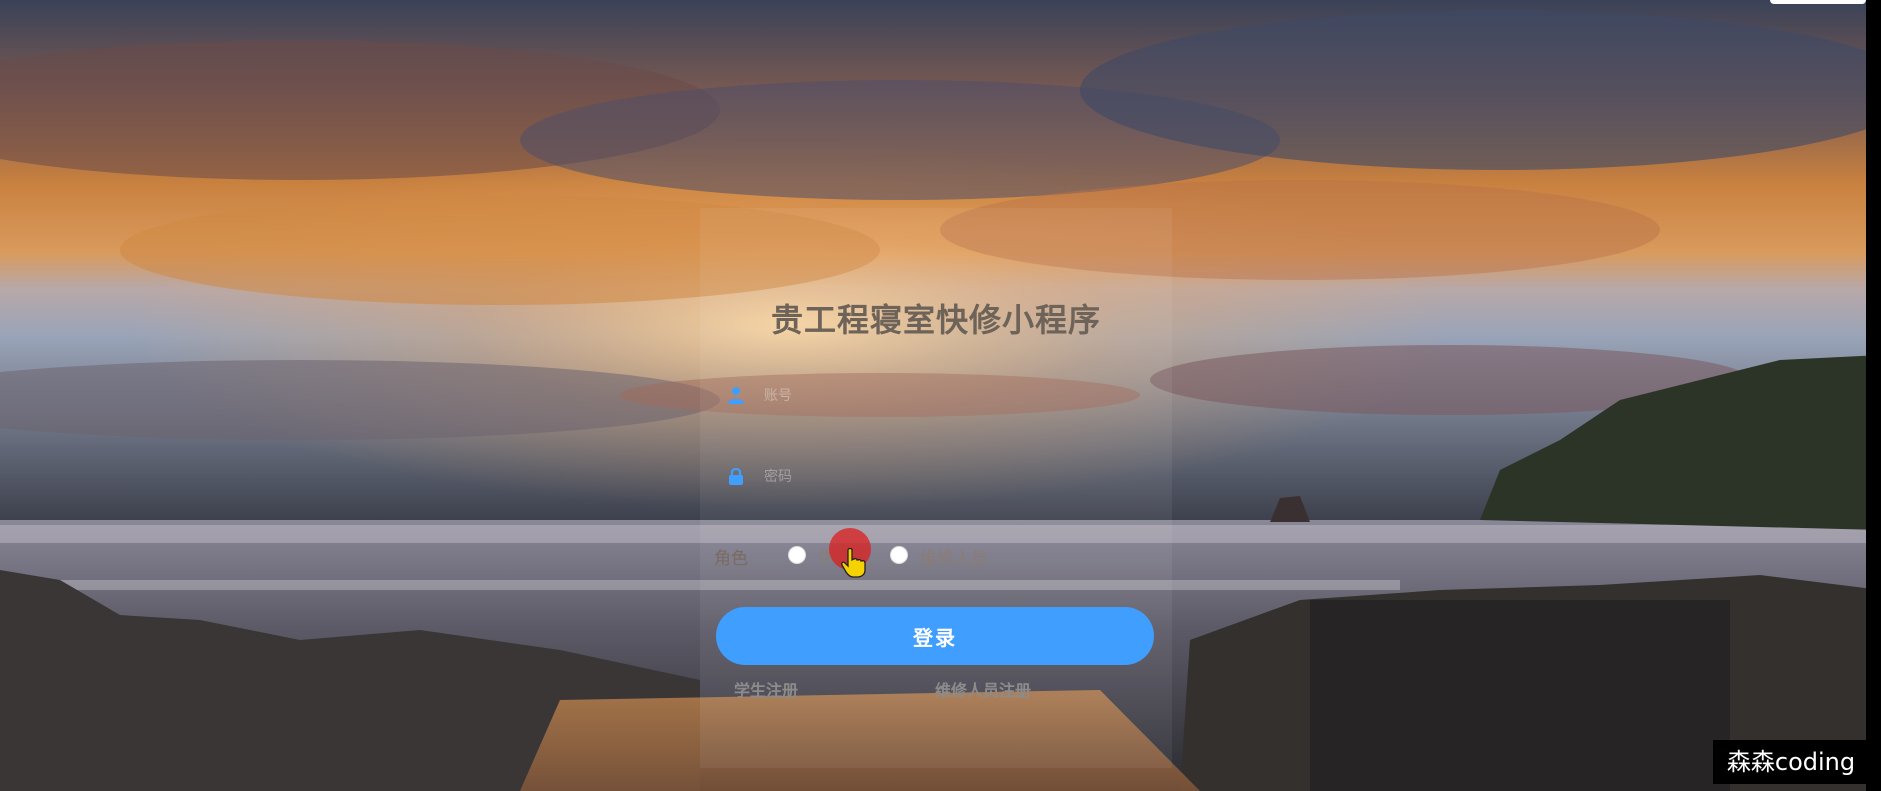 This screenshot has width=1881, height=791. What do you see at coordinates (853, 562) in the screenshot?
I see `hand-cursor-icon` at bounding box center [853, 562].